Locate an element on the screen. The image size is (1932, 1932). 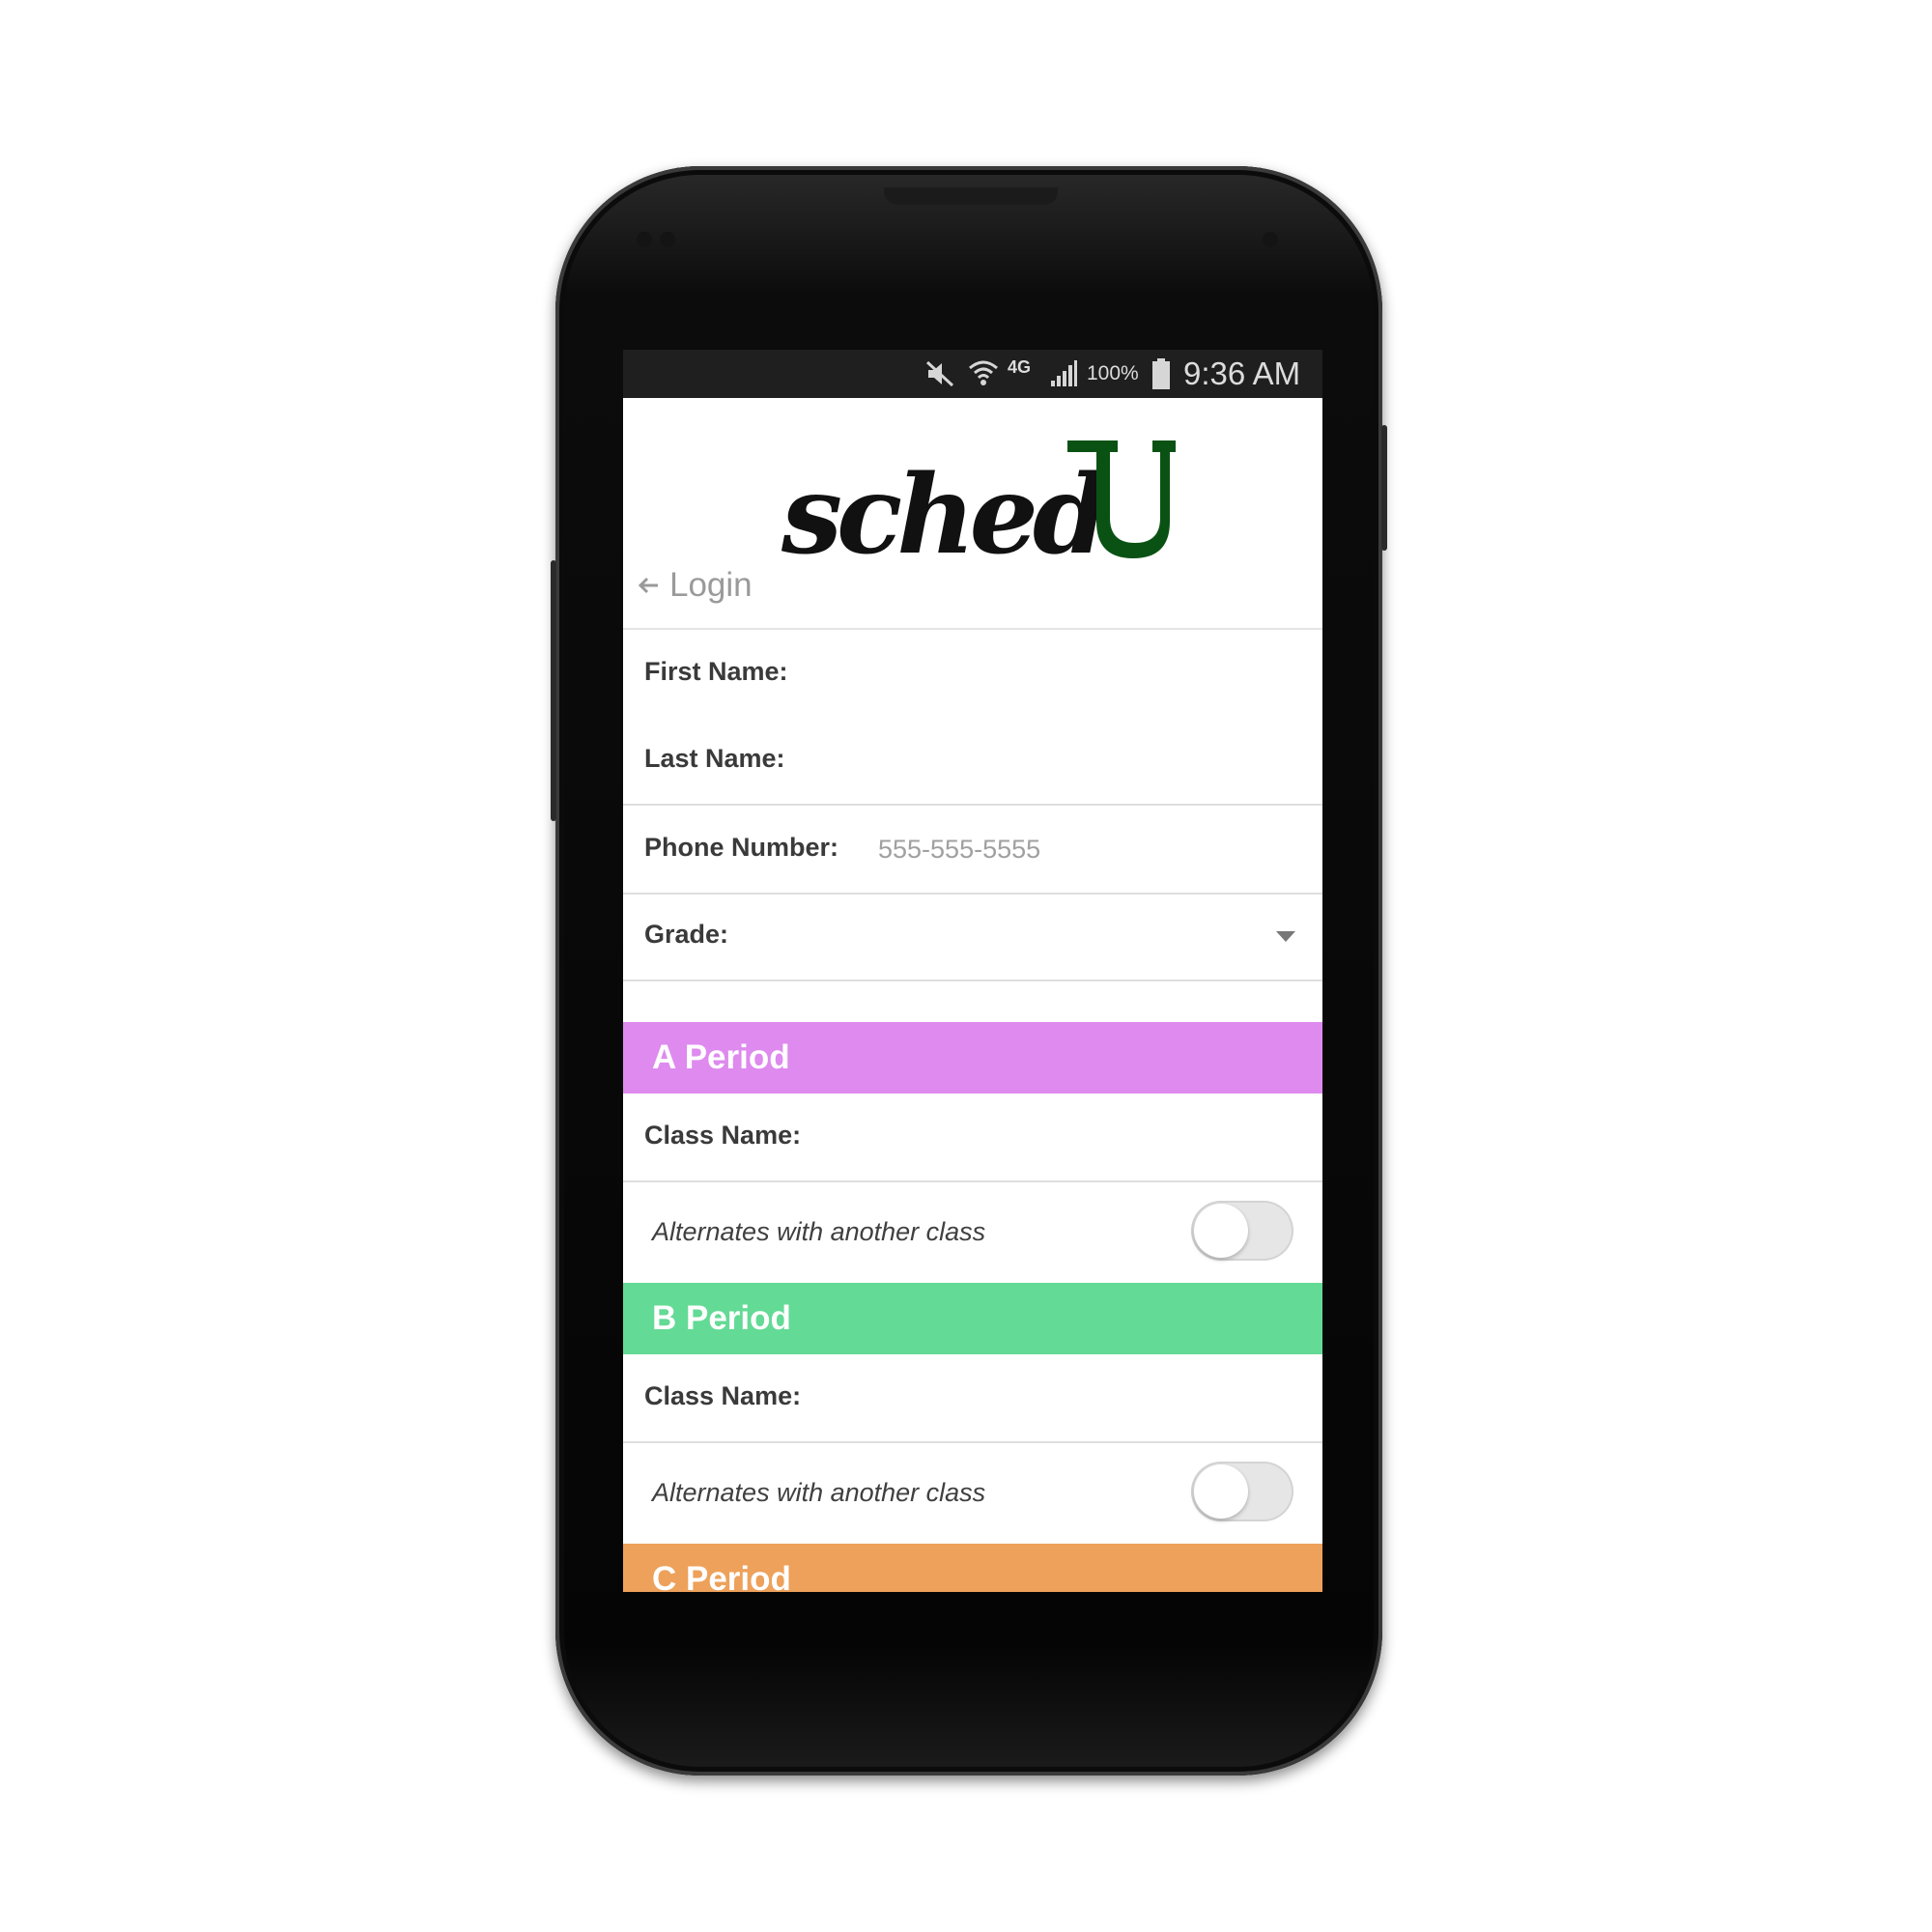
first-name-input is located at coordinates (1082, 672).